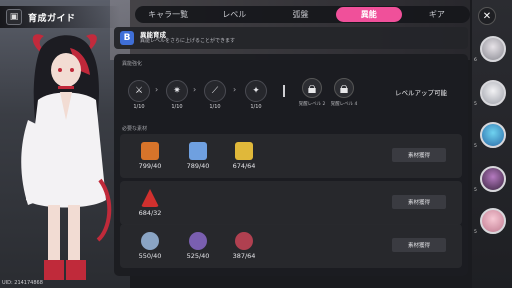 Image resolution: width=512 pixels, height=288 pixels. I want to click on guide-header: ▣ 育成ガイド, so click(60, 17).